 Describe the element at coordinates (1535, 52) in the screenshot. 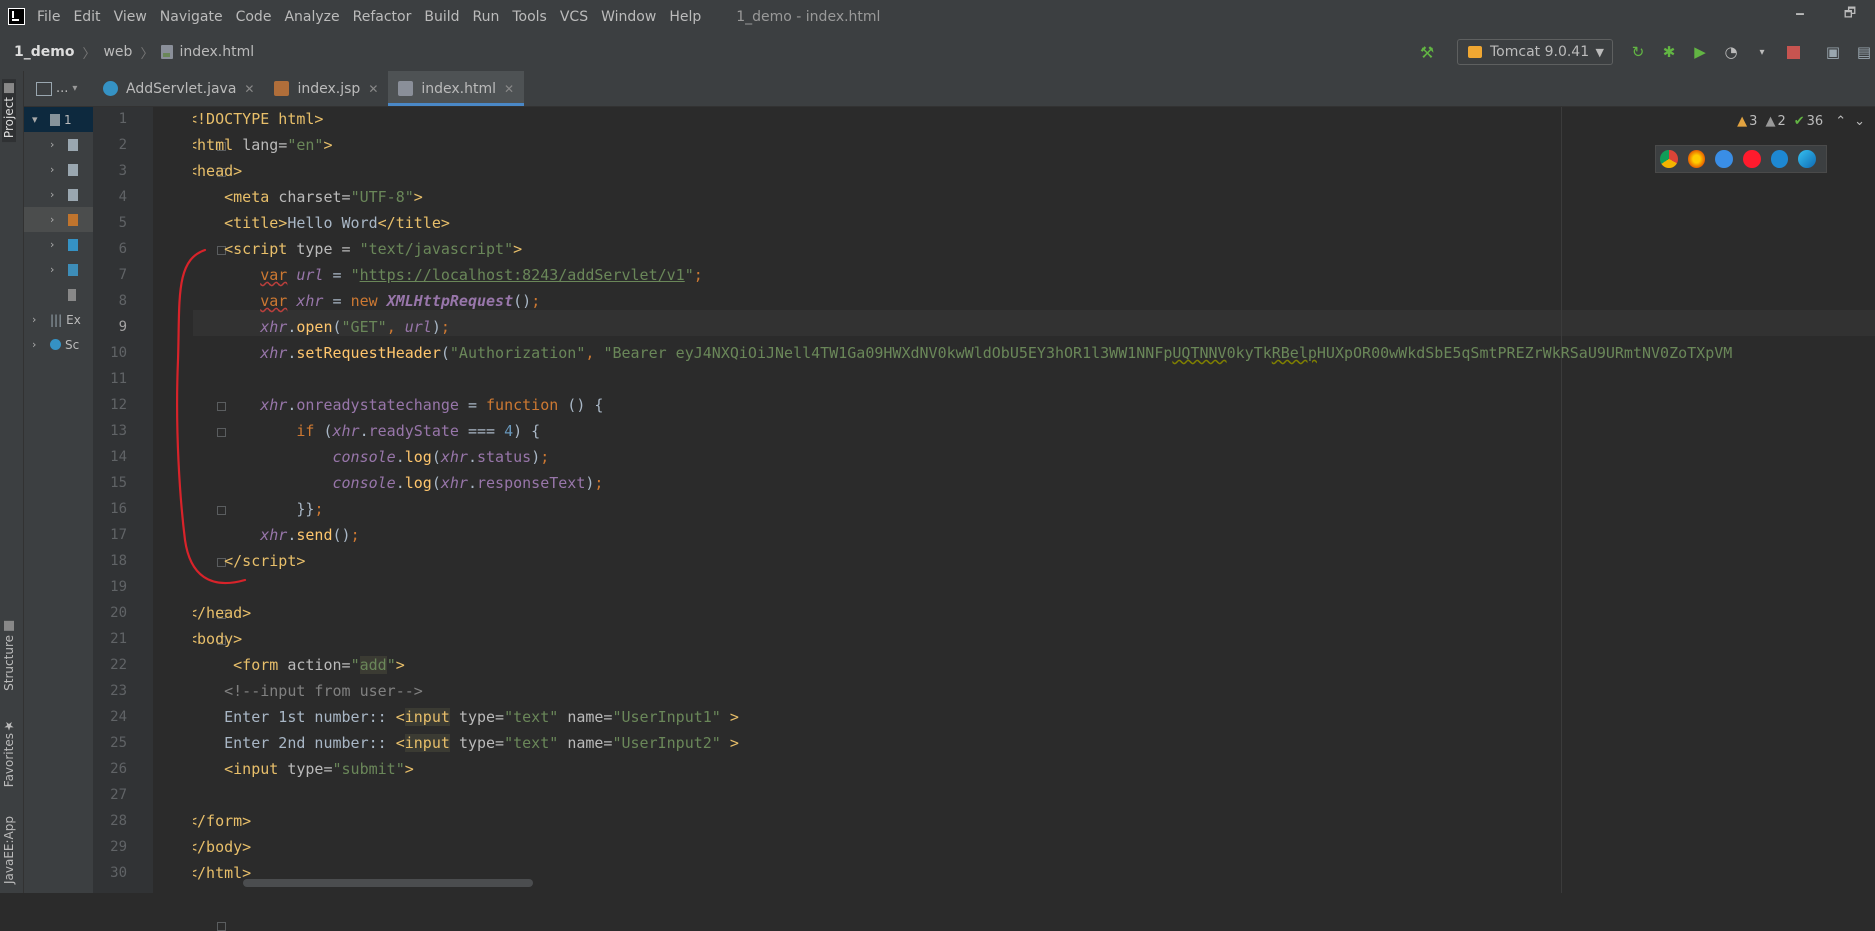

I see `run-configuration-select: Tomcat 9.0.41 ▼` at that location.